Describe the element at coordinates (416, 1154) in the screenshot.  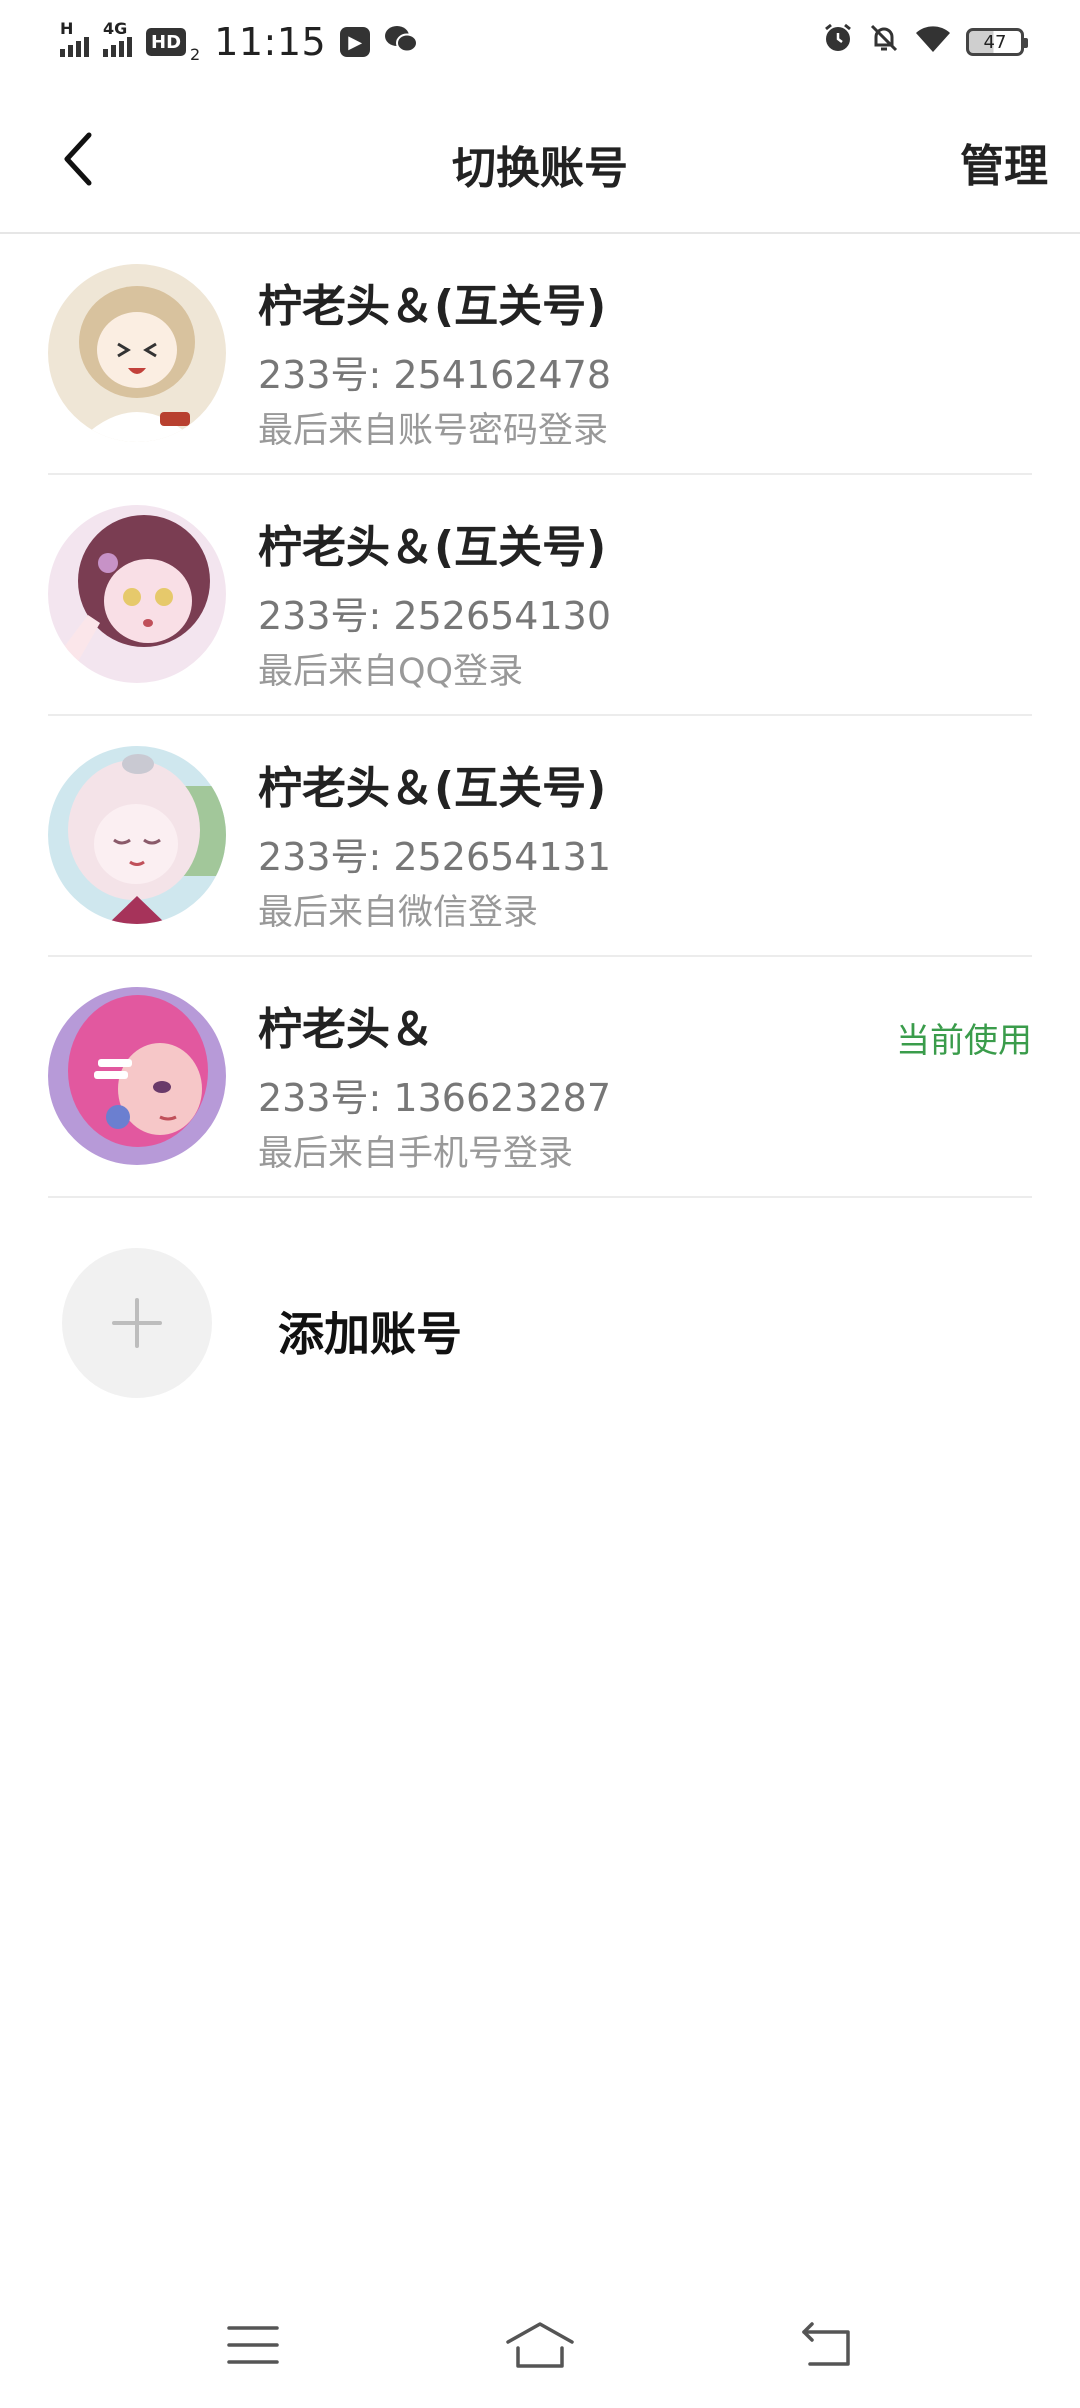
I see `last-login-method: 最后来自手机号登录` at that location.